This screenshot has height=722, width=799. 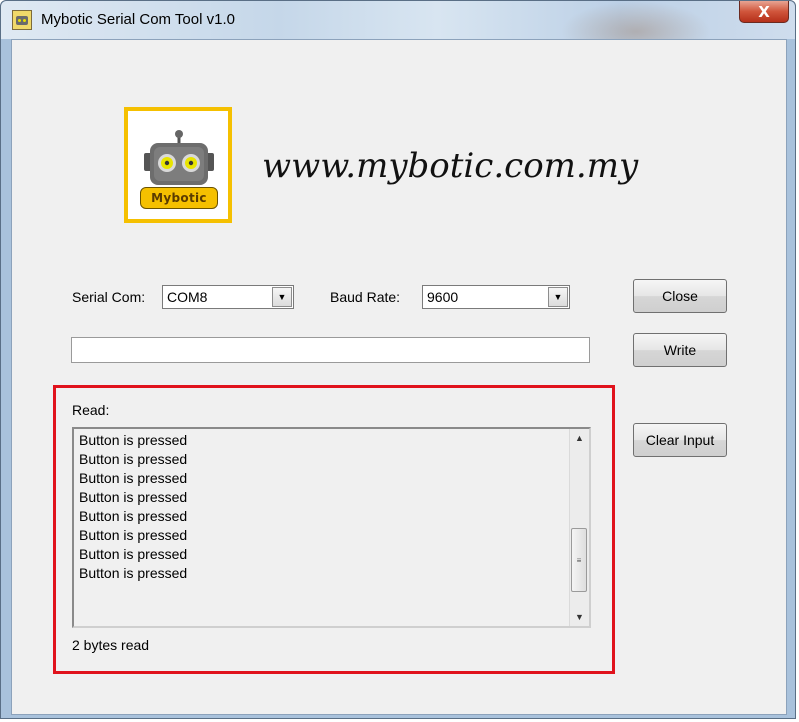 I want to click on write-button: Write, so click(x=680, y=350).